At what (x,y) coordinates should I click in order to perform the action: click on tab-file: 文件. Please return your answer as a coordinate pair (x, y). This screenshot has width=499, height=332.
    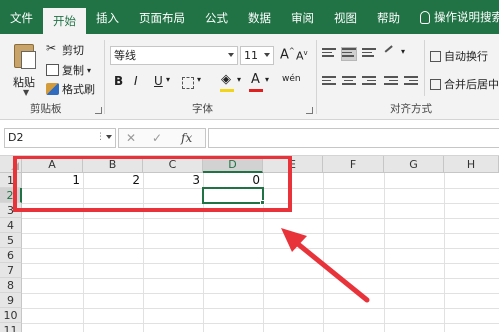
    Looking at the image, I should click on (21, 17).